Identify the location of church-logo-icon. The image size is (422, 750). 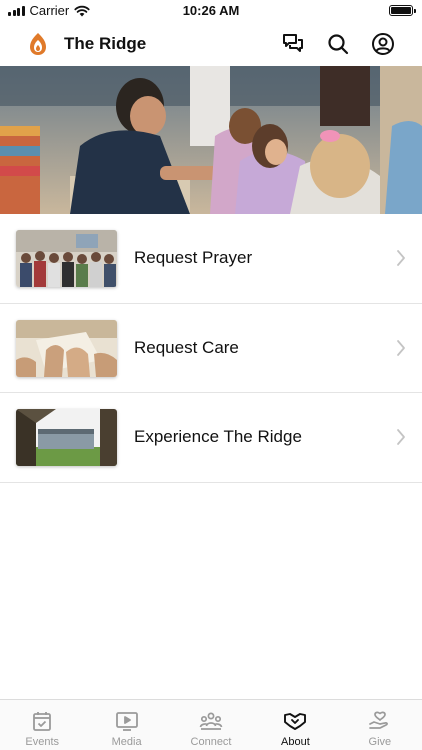
(38, 44).